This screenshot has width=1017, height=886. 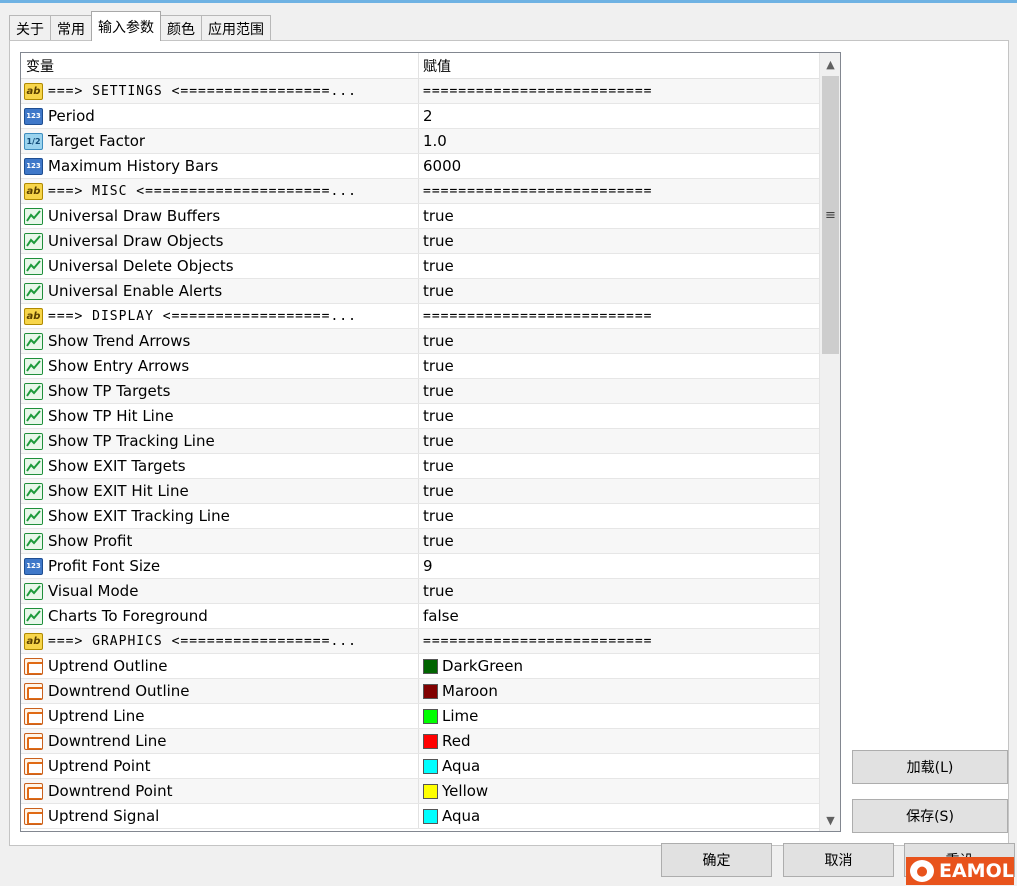 What do you see at coordinates (220, 391) in the screenshot?
I see `variable-cell: Show TP Targets` at bounding box center [220, 391].